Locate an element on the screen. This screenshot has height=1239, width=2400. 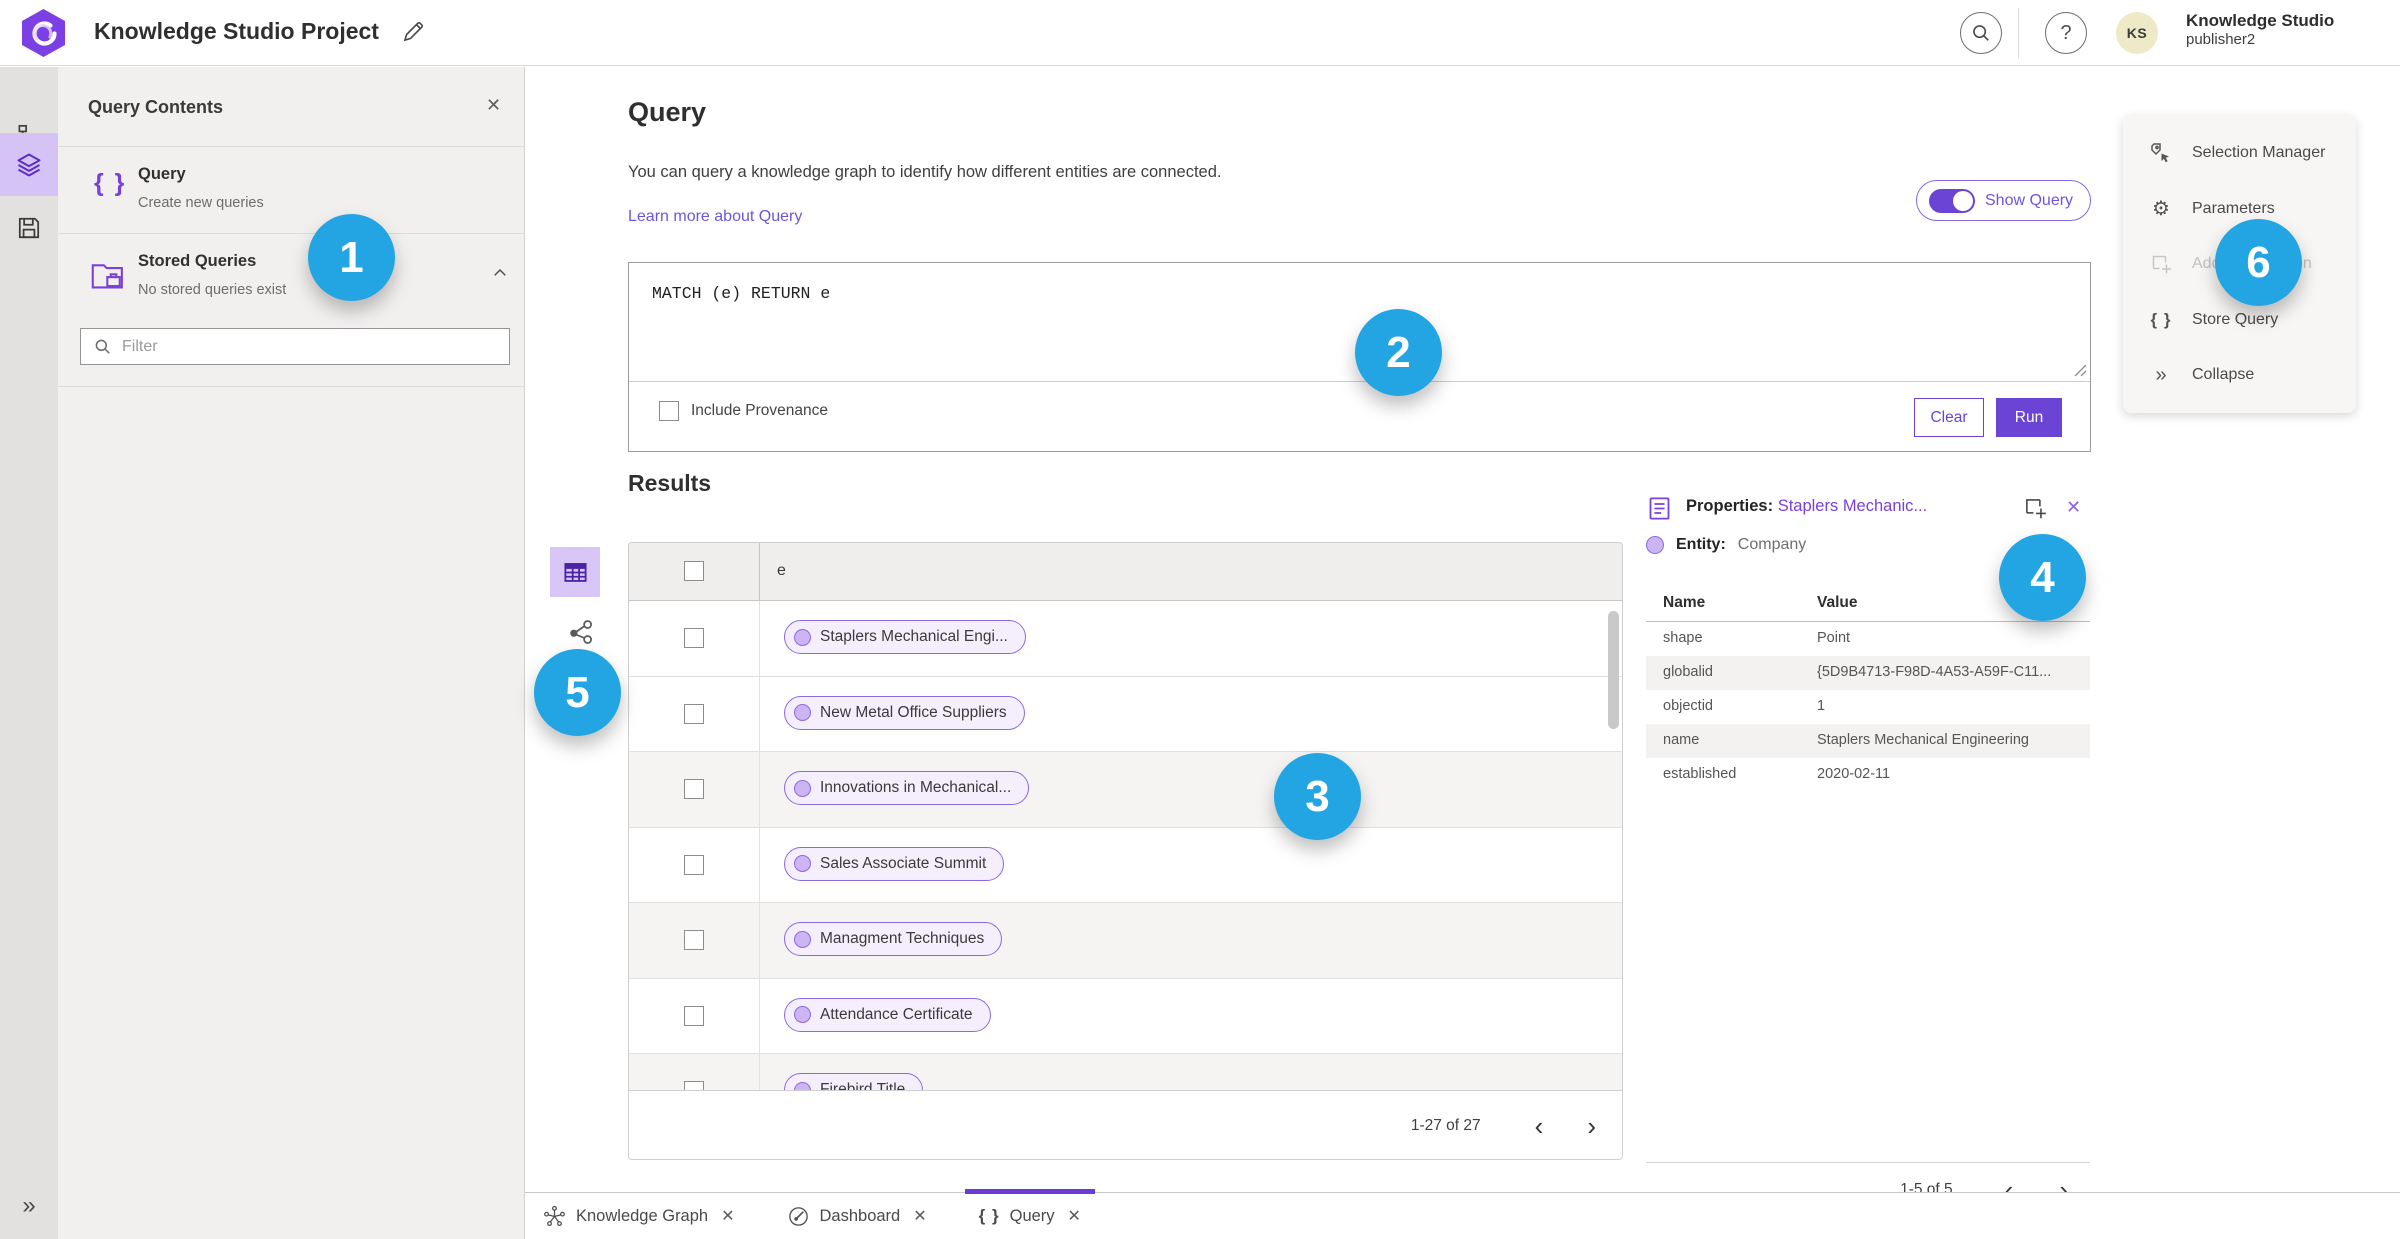
menu-item-label: Store Query is located at coordinates (2235, 319).